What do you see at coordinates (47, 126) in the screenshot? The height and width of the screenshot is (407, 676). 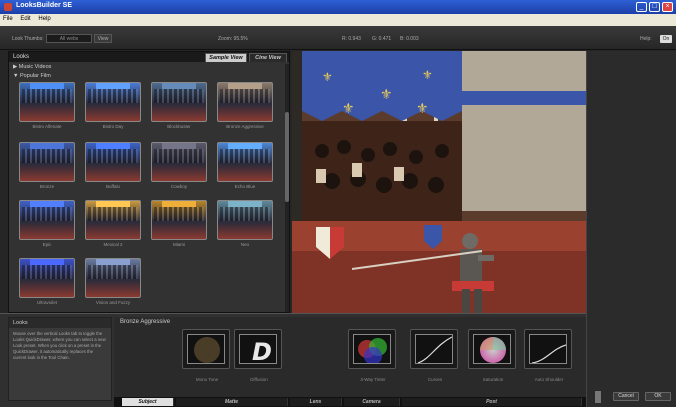 I see `look-thumb-label: Bistro Alfenate` at bounding box center [47, 126].